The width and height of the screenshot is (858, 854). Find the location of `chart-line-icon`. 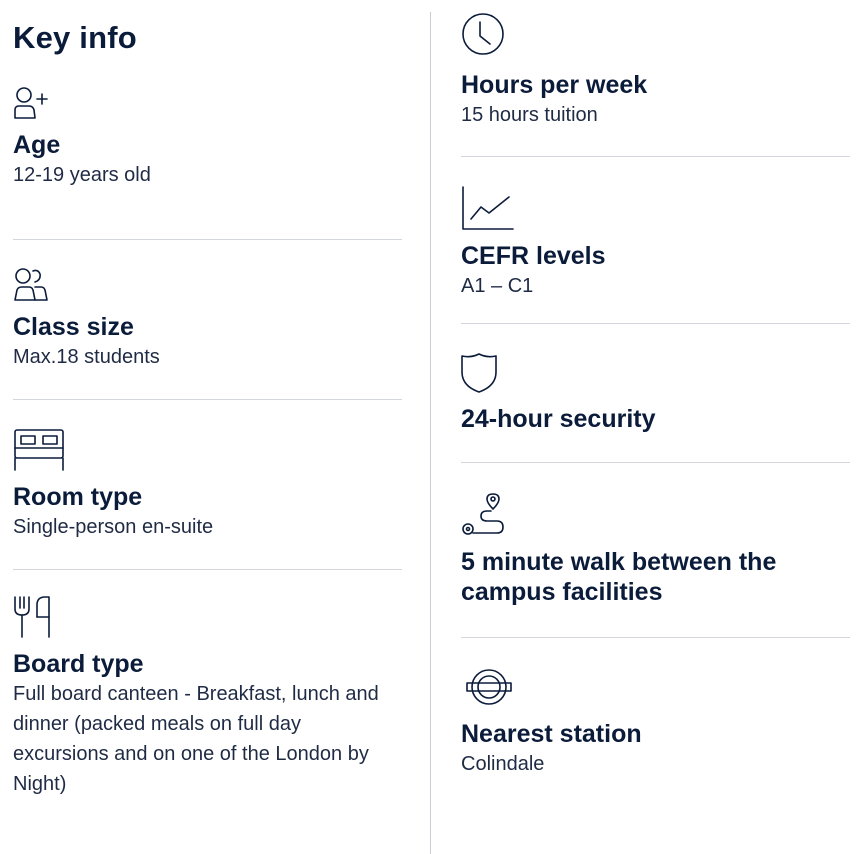

chart-line-icon is located at coordinates (491, 208).